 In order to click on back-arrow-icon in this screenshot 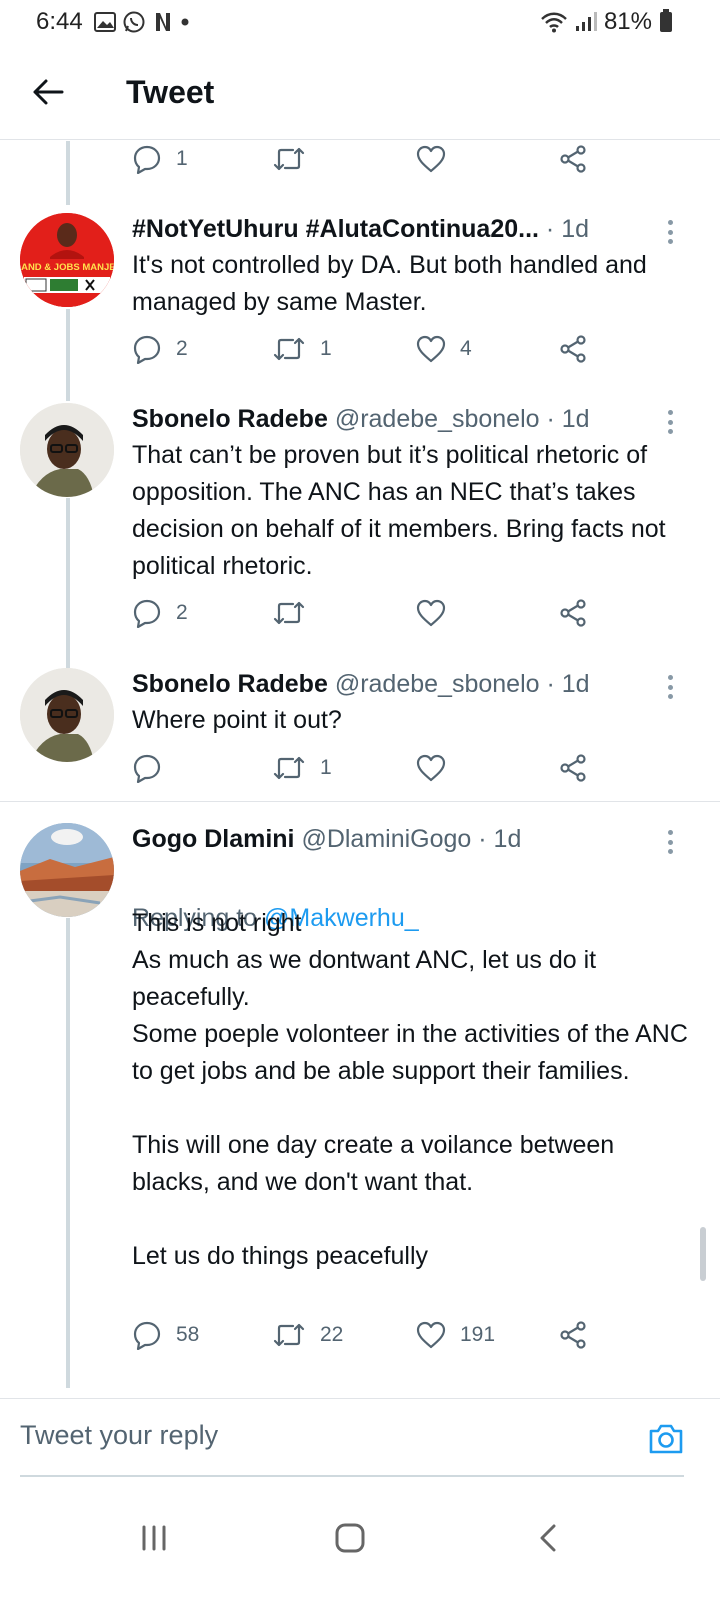, I will do `click(48, 92)`.